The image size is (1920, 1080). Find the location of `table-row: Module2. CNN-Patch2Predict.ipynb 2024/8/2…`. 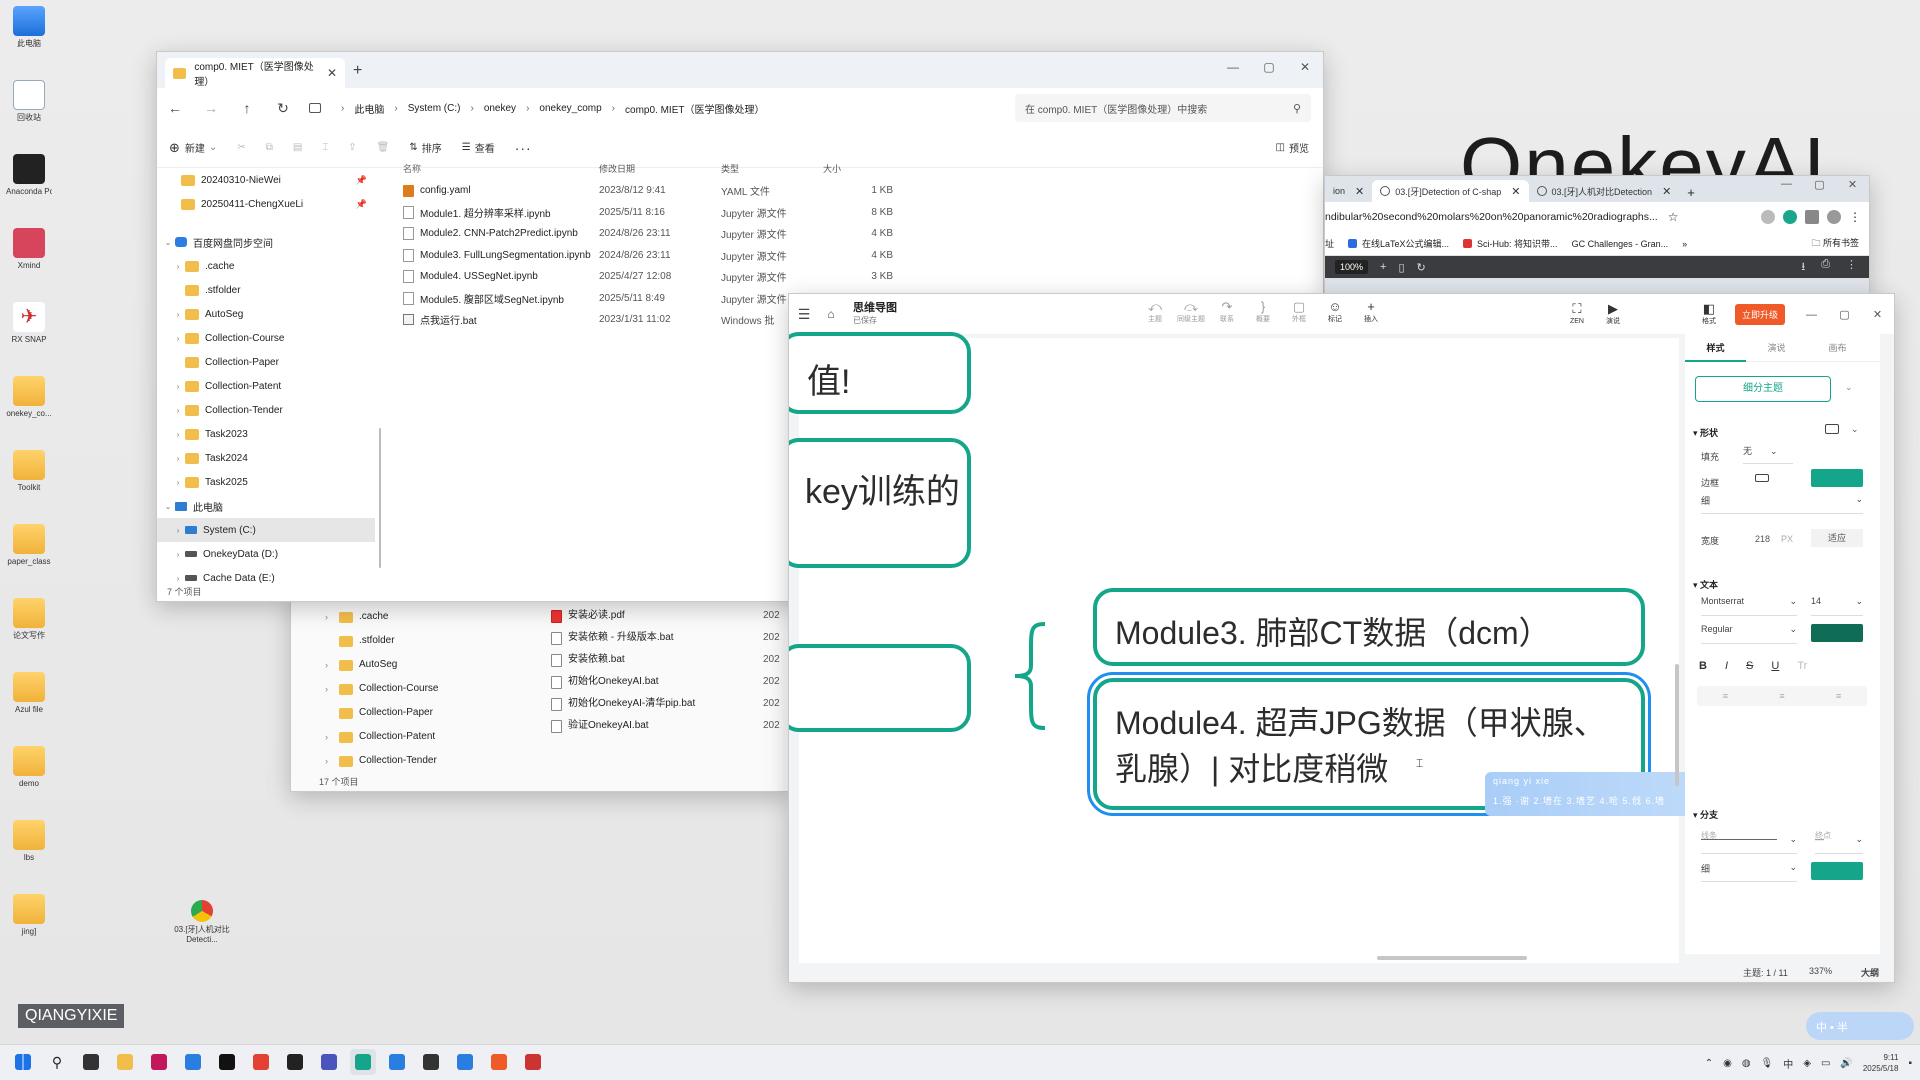

table-row: Module2. CNN-Patch2Predict.ipynb 2024/8/2… is located at coordinates (693, 234).